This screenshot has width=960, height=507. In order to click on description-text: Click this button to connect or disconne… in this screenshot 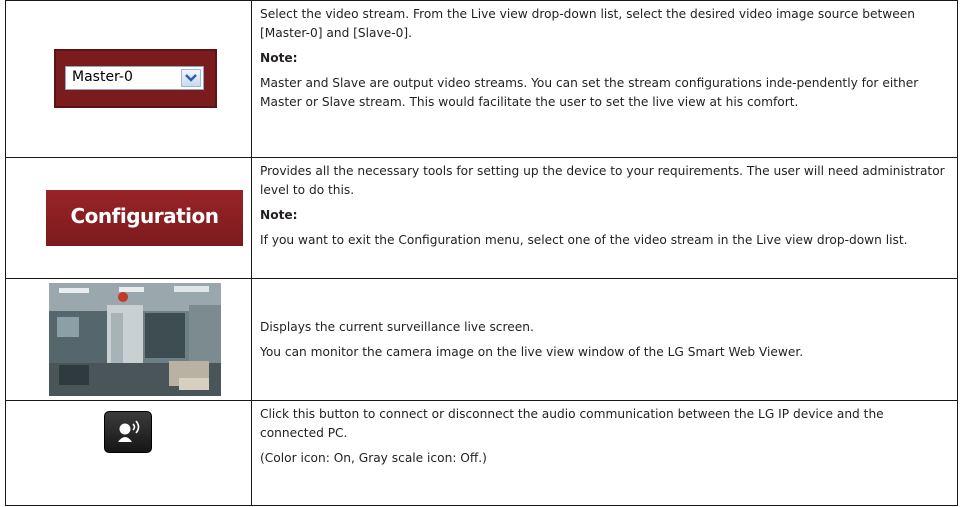, I will do `click(572, 423)`.